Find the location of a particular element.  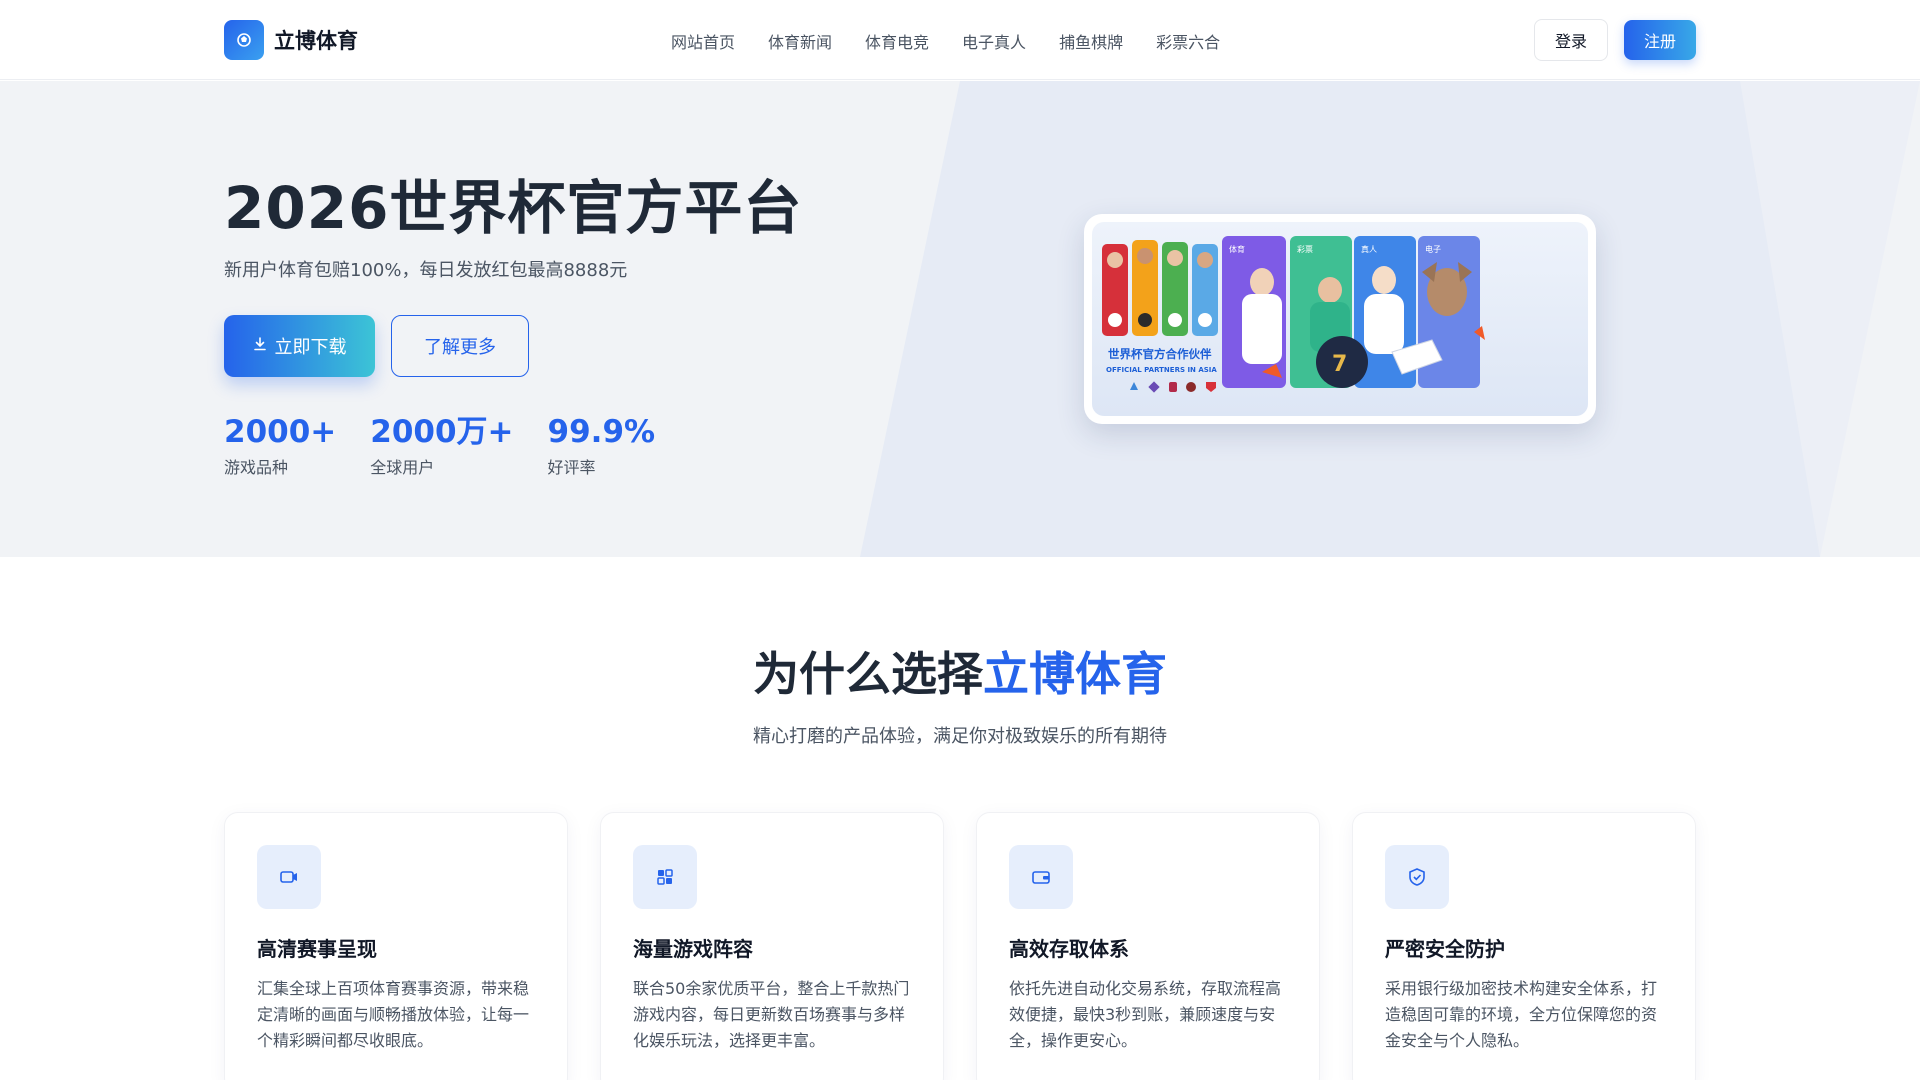

feature-title: 严密安全防护 is located at coordinates (1445, 949).